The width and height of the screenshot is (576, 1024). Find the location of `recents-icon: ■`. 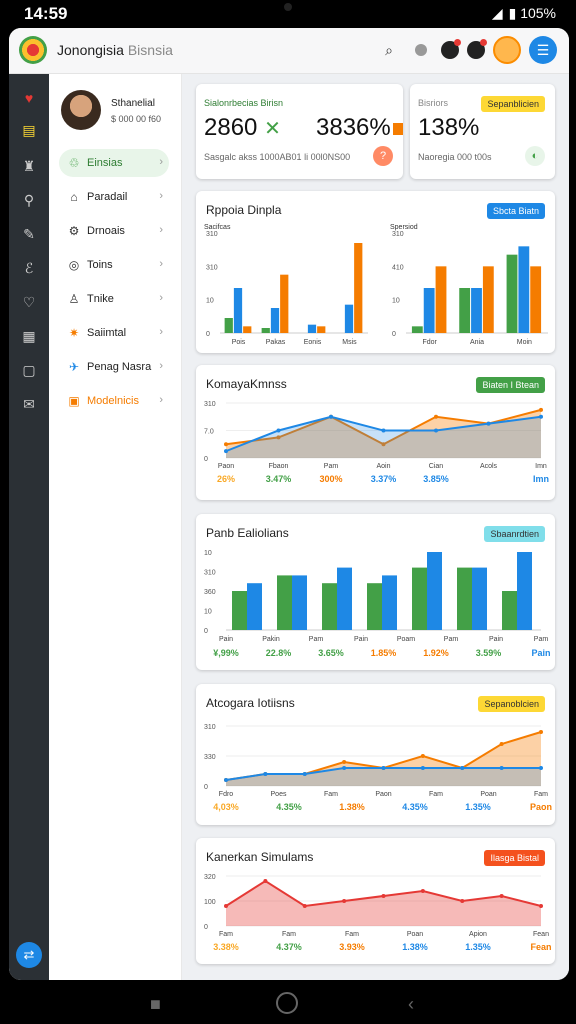

recents-icon: ■ is located at coordinates (155, 1004).